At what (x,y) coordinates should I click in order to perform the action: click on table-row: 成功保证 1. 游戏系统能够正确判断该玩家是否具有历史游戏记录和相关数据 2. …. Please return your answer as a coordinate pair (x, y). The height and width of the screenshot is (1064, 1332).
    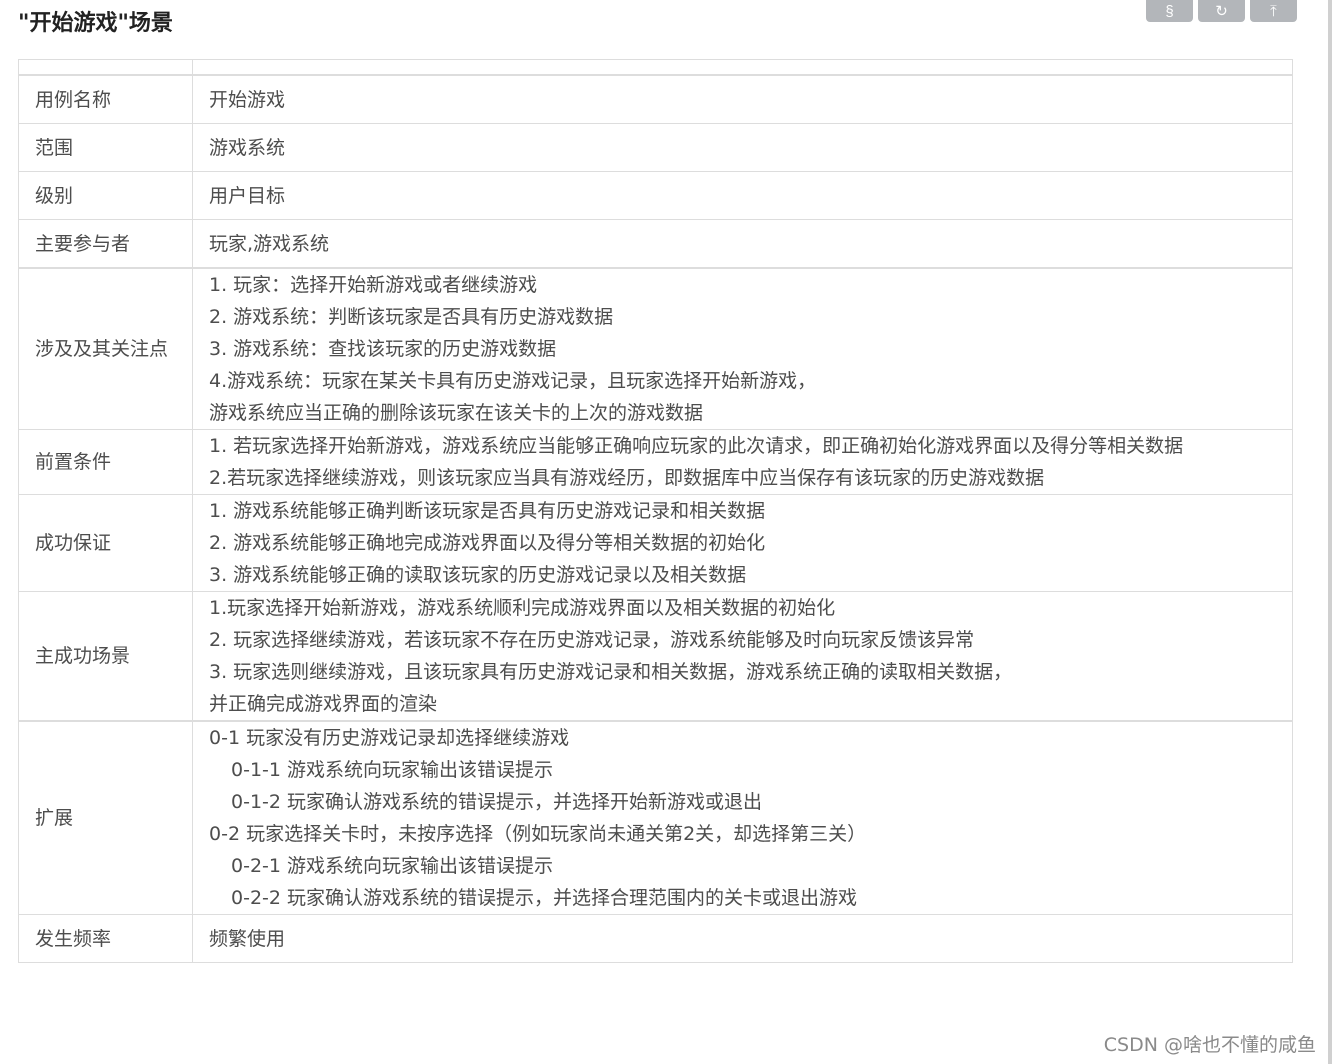
    Looking at the image, I should click on (655, 543).